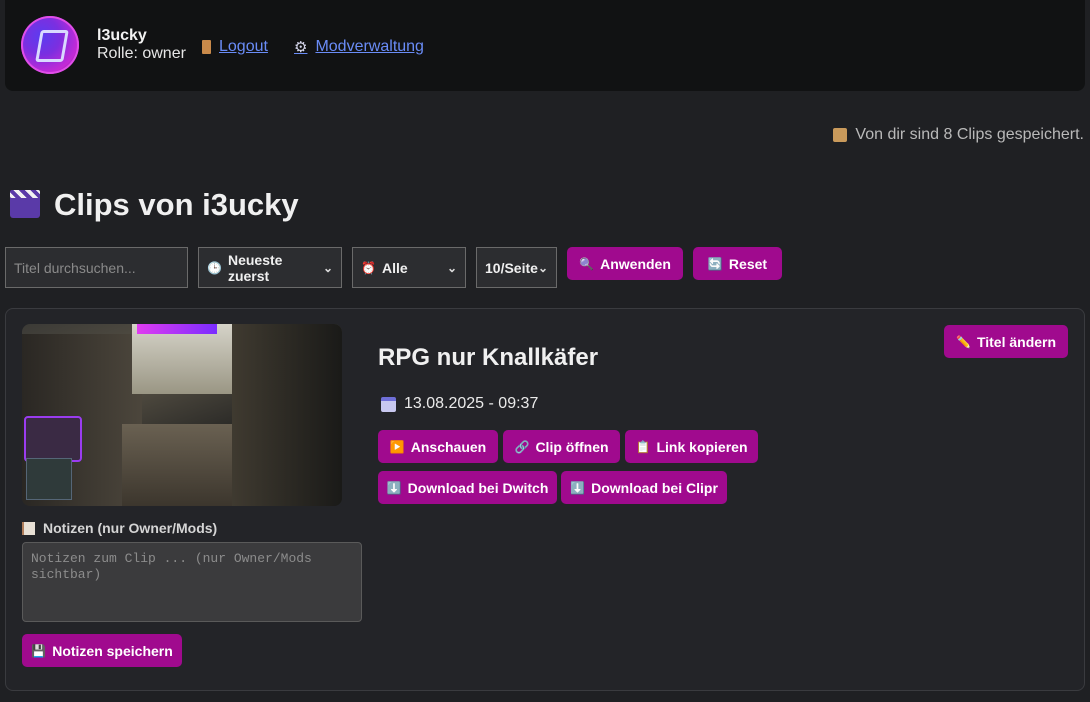 The image size is (1090, 702). What do you see at coordinates (643, 446) in the screenshot?
I see `clipboard-icon: 📋` at bounding box center [643, 446].